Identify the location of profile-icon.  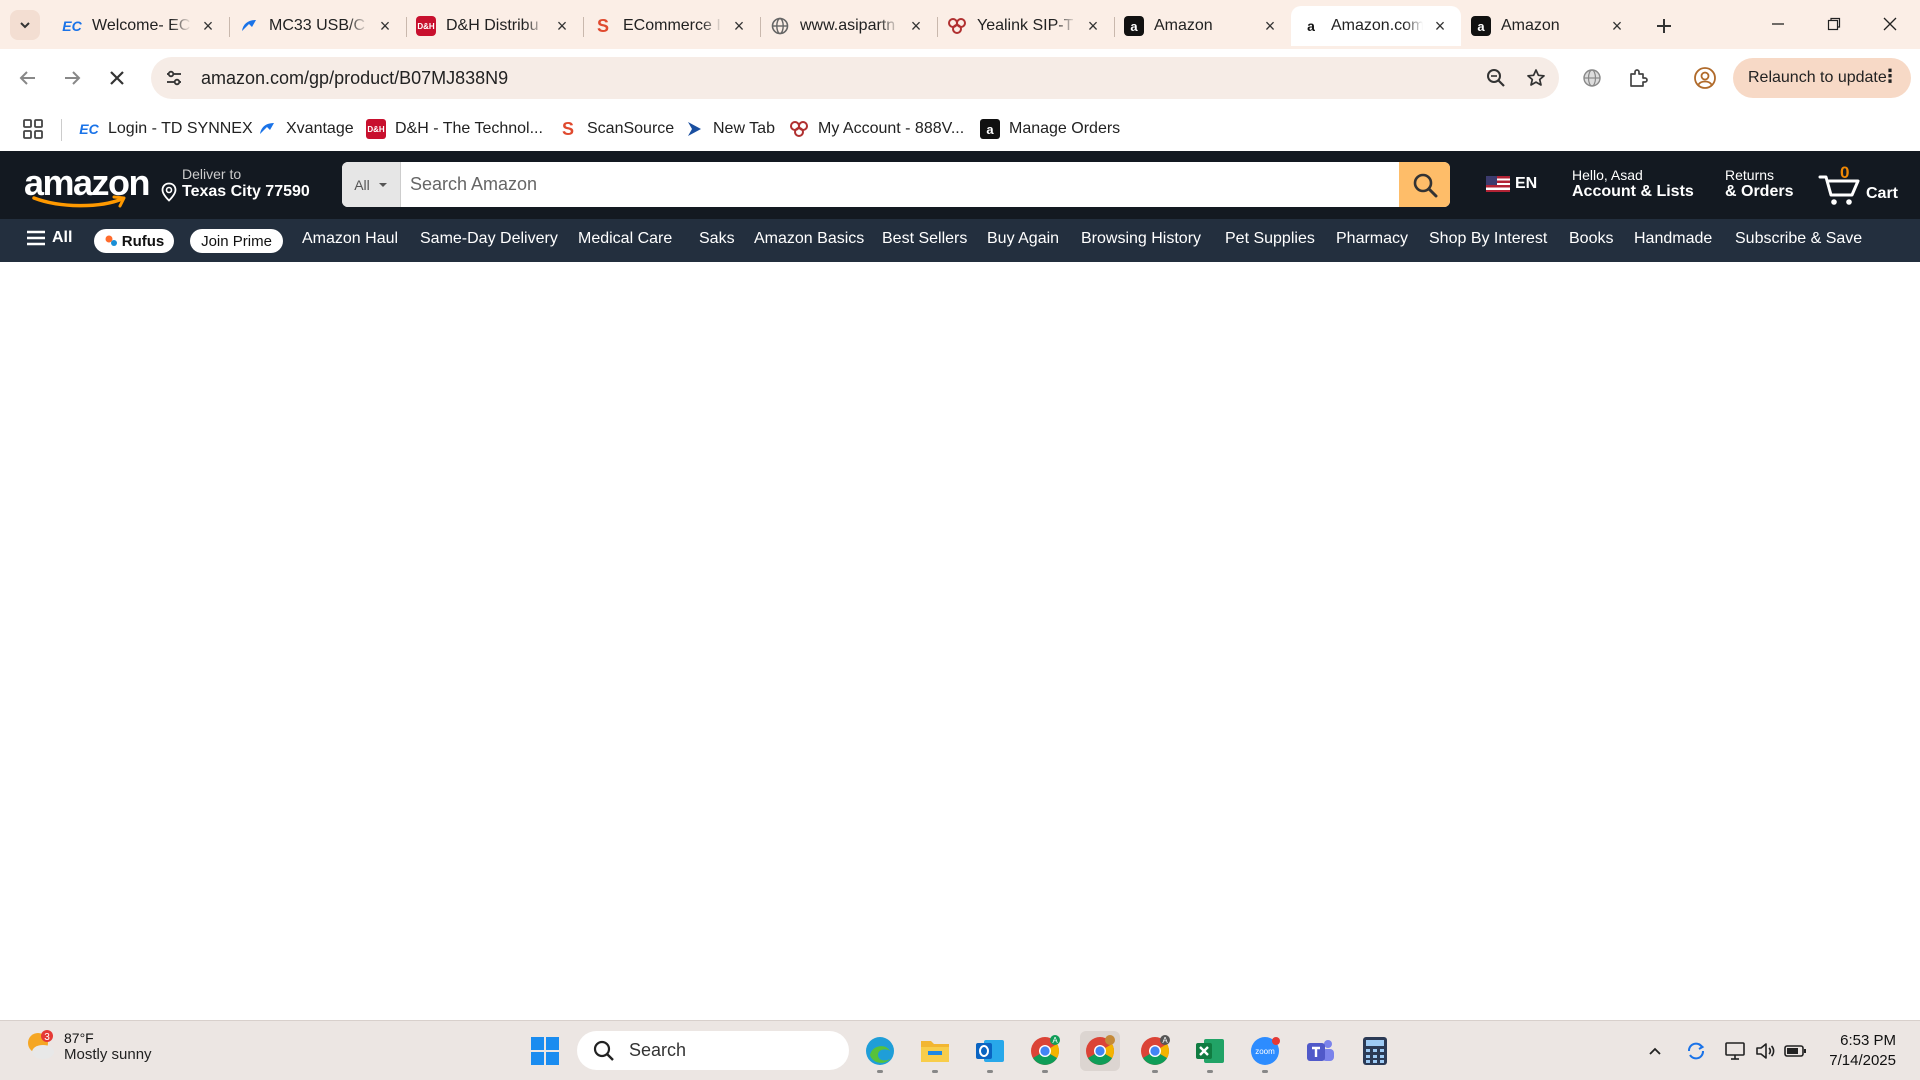
(1705, 78).